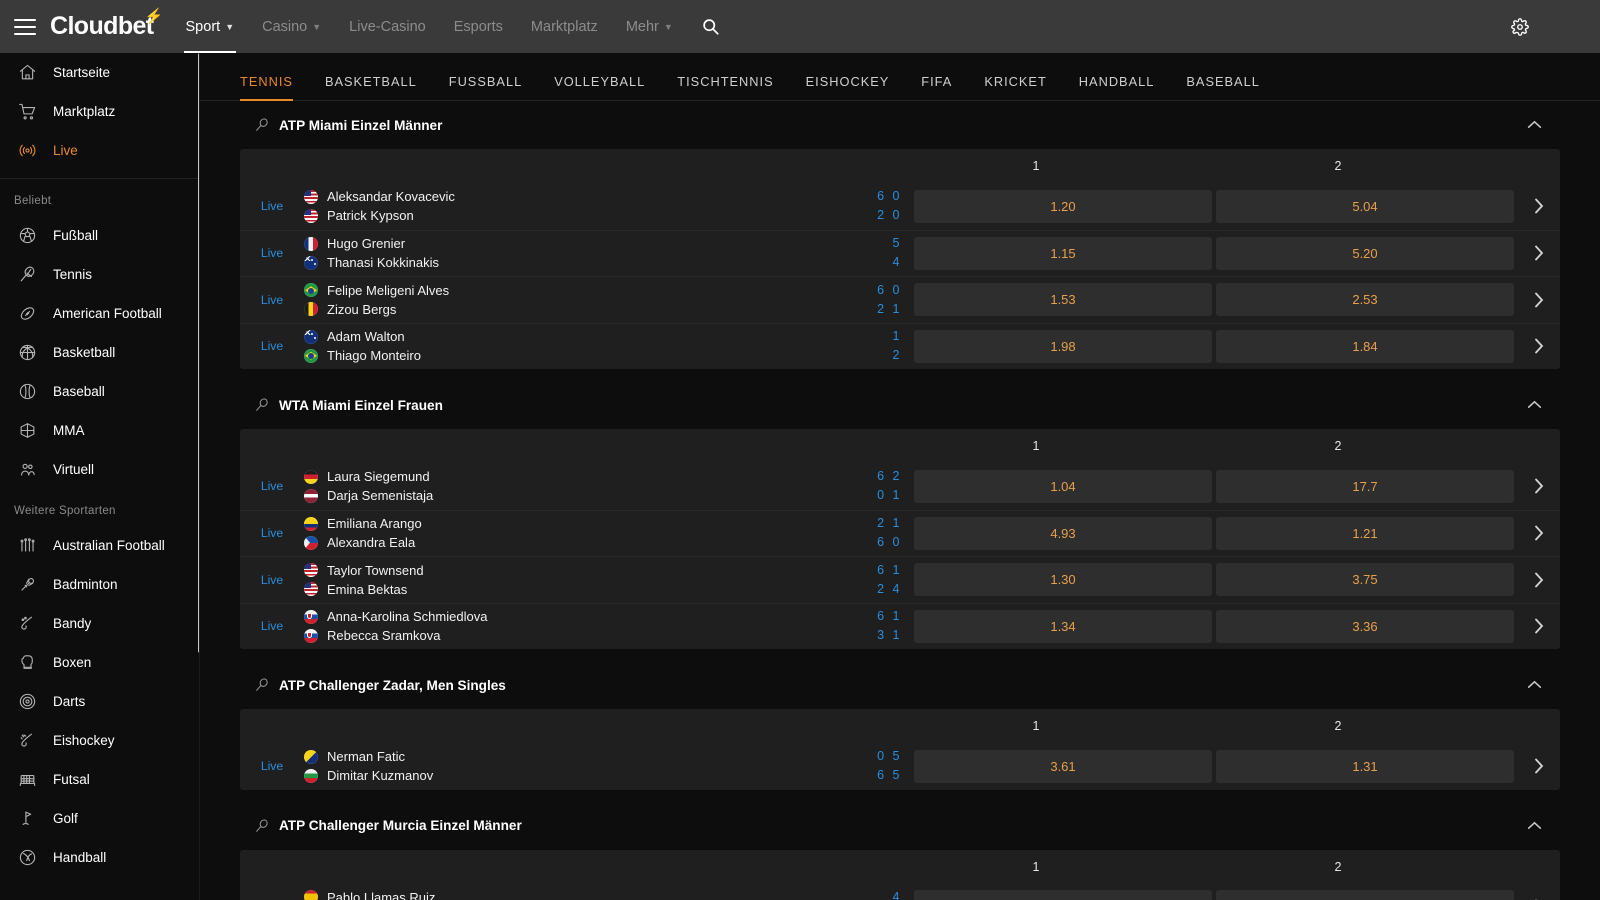 The height and width of the screenshot is (900, 1600). What do you see at coordinates (274, 87) in the screenshot?
I see `tab-tennis: TENNIS` at bounding box center [274, 87].